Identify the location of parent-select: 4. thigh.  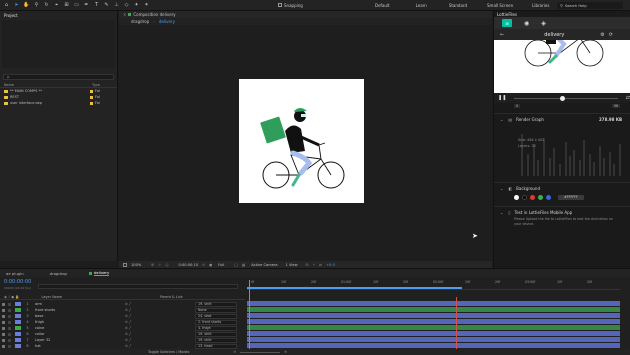
(216, 328).